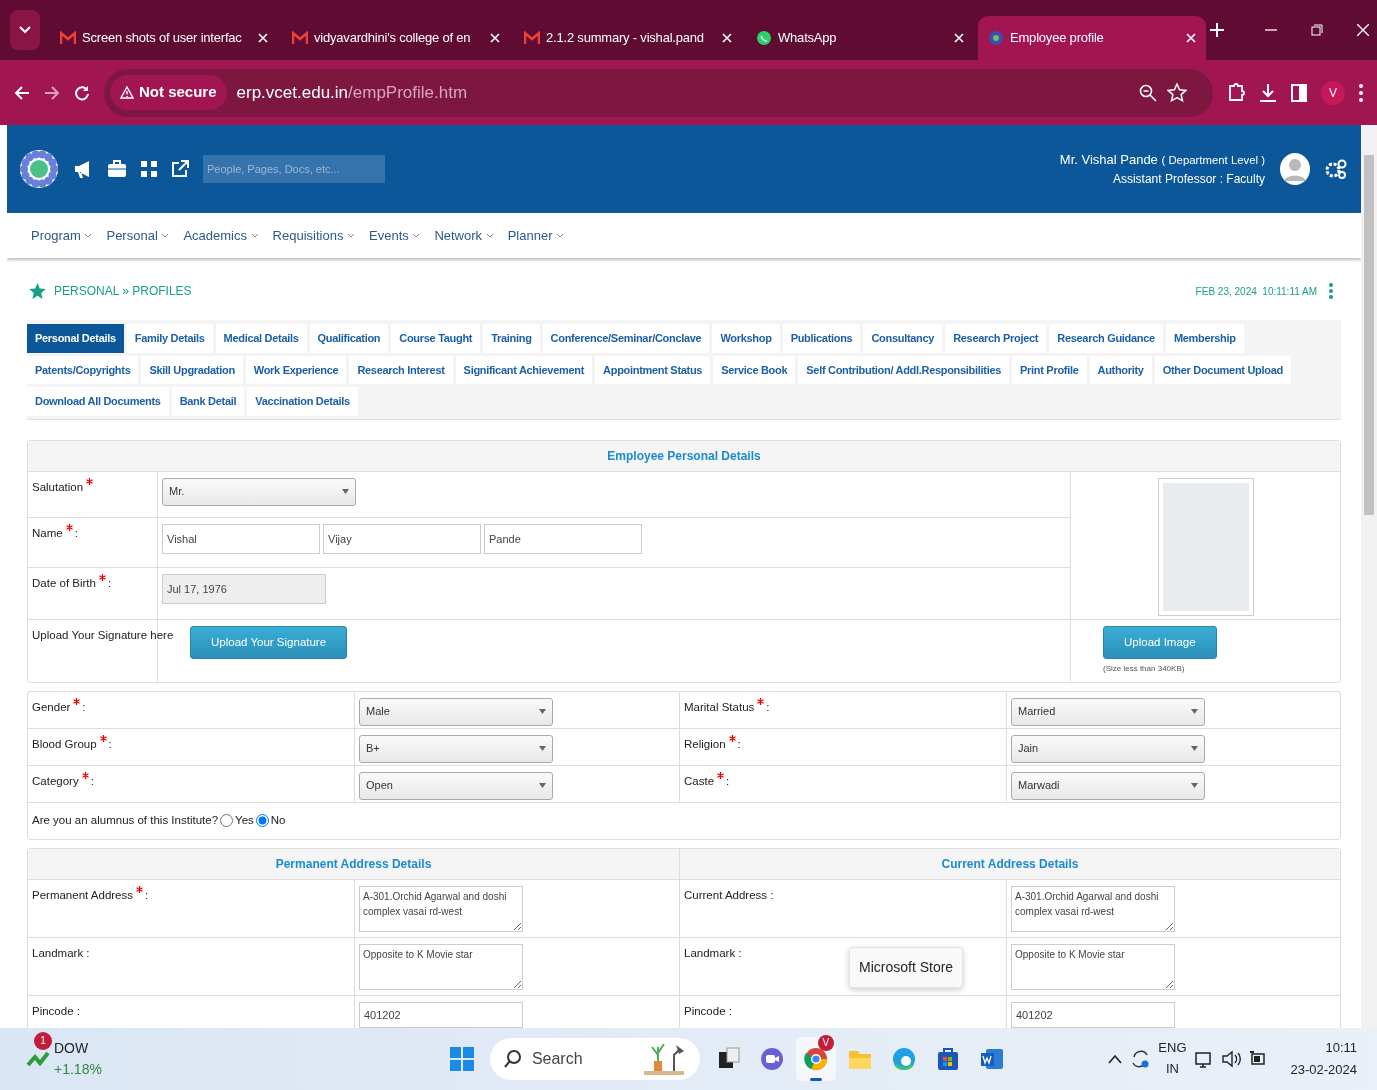 The width and height of the screenshot is (1377, 1090). Describe the element at coordinates (746, 338) in the screenshot. I see `profile-tab: Workshop` at that location.